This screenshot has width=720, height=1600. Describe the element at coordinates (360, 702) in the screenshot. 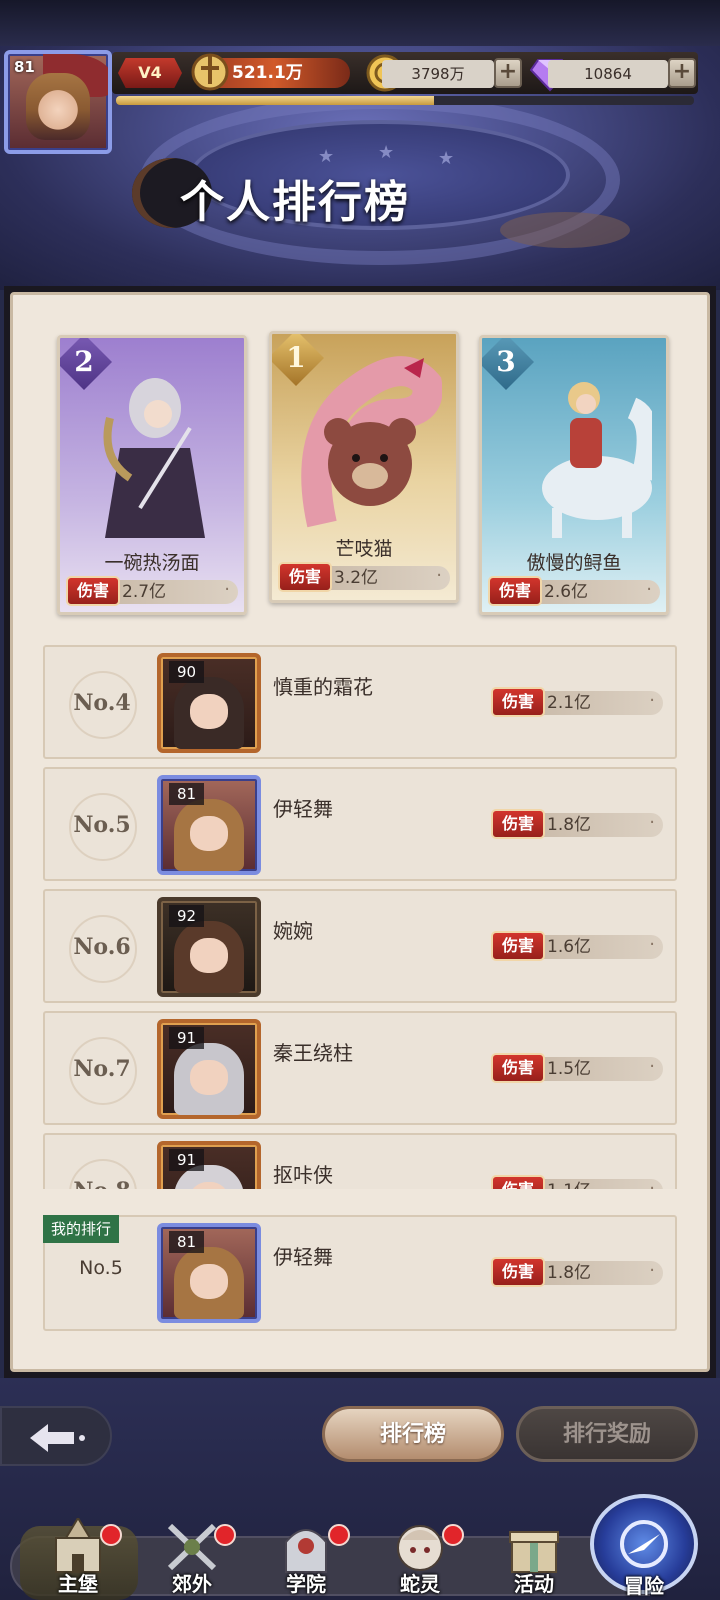

I see `list-item: No.4 90 慎重的霜花 2.1亿 伤害` at that location.